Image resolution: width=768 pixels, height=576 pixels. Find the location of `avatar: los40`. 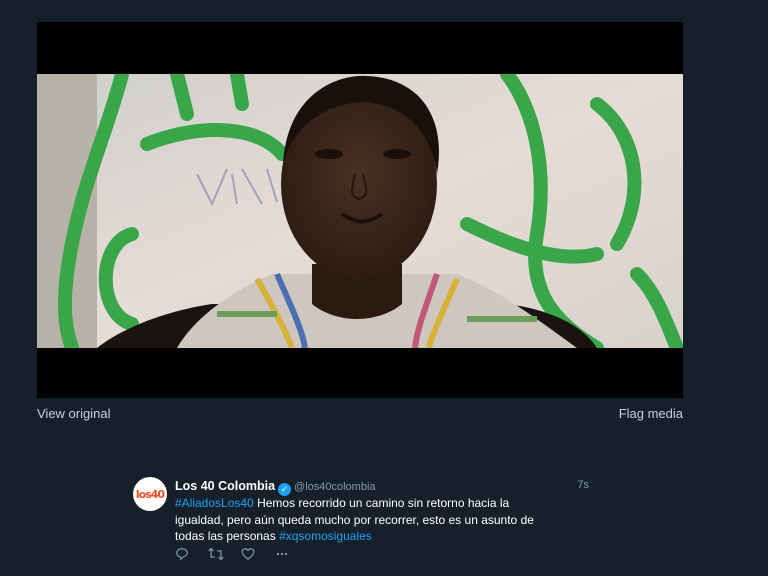

avatar: los40 is located at coordinates (150, 494).